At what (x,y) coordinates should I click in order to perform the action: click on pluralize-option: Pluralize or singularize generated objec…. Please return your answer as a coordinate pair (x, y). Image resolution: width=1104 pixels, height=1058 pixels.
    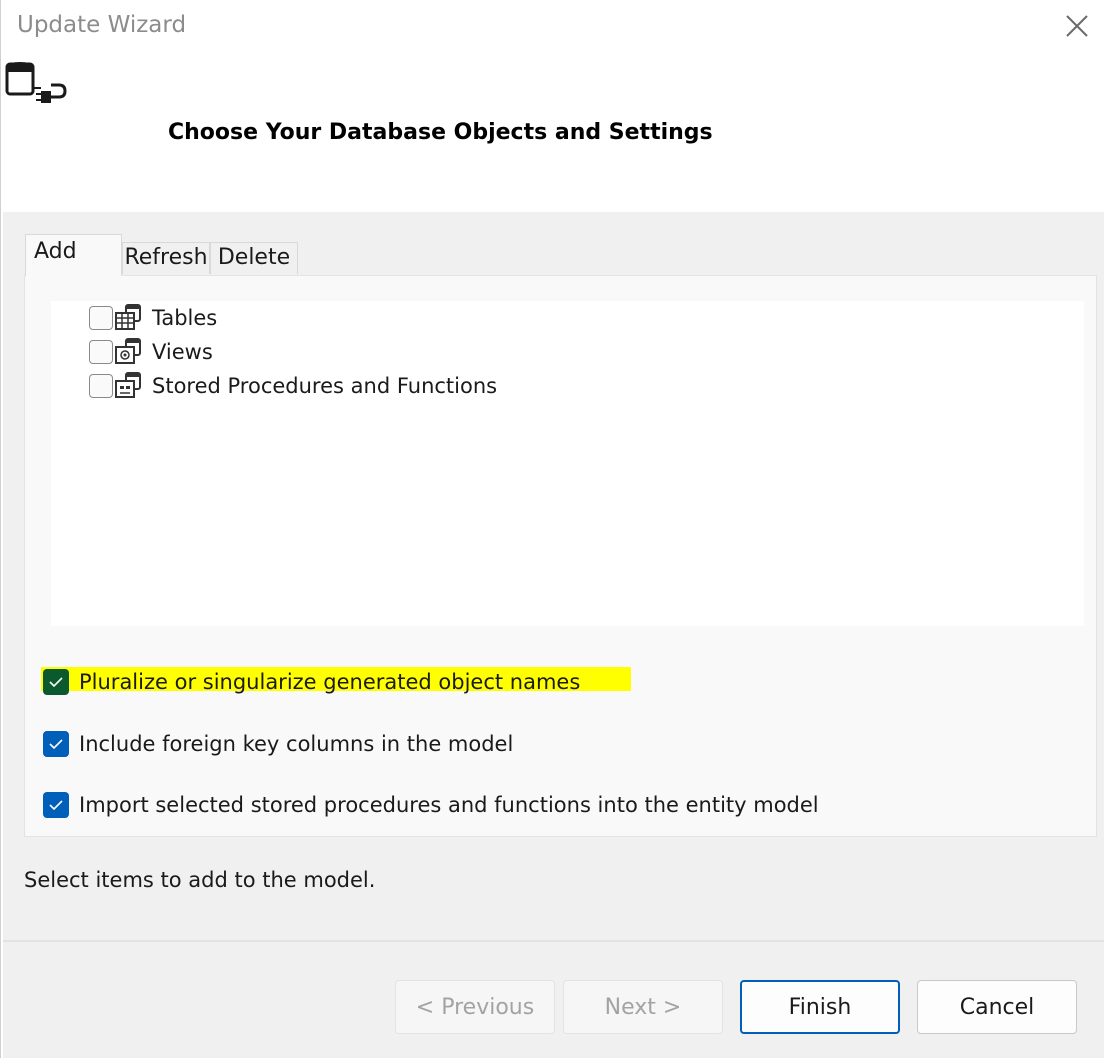
    Looking at the image, I should click on (311, 682).